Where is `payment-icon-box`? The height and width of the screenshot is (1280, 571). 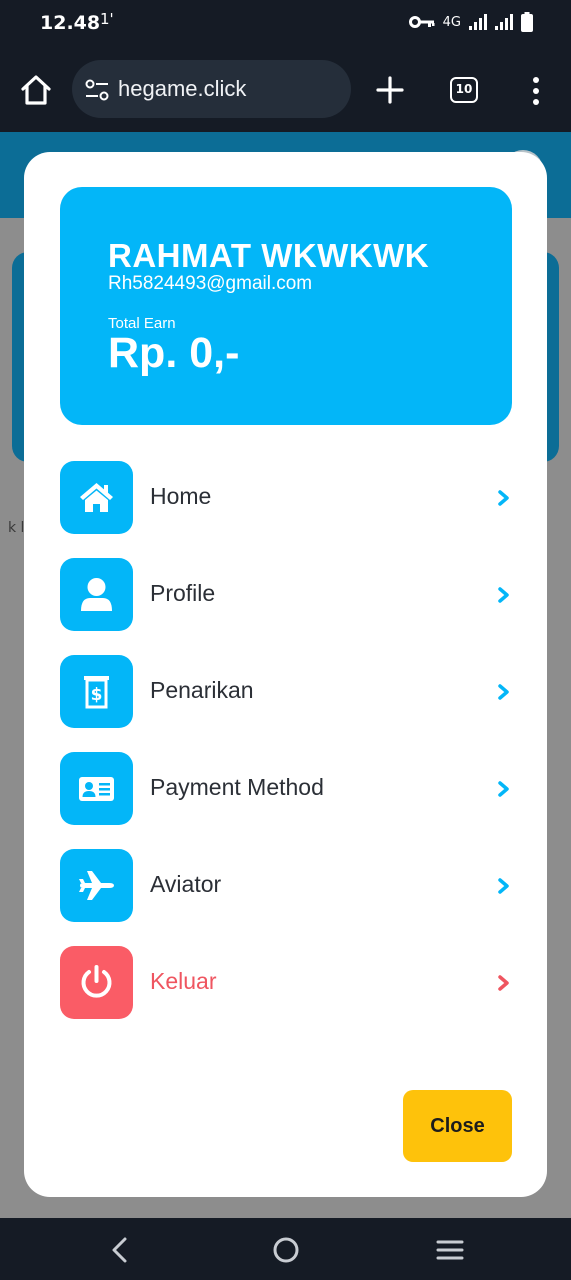 payment-icon-box is located at coordinates (96, 788).